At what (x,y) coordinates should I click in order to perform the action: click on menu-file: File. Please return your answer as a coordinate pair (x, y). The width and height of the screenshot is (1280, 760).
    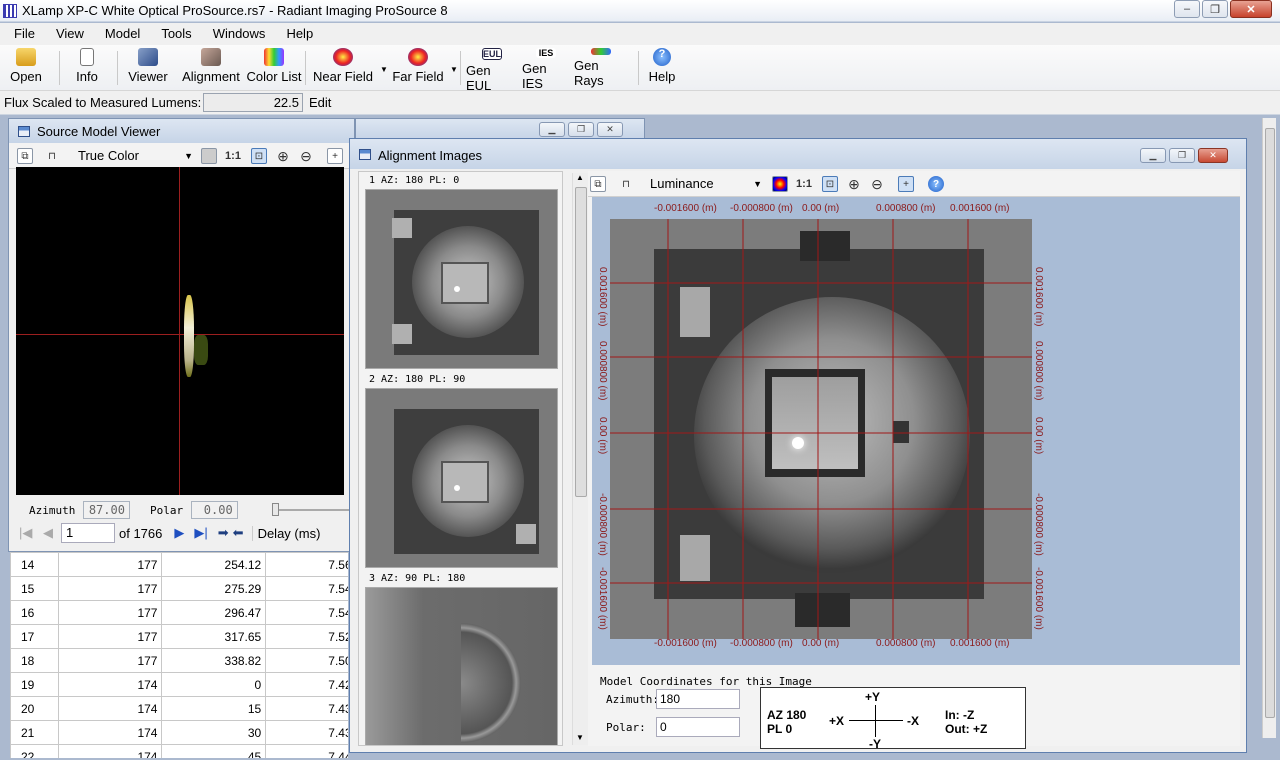
    Looking at the image, I should click on (24, 34).